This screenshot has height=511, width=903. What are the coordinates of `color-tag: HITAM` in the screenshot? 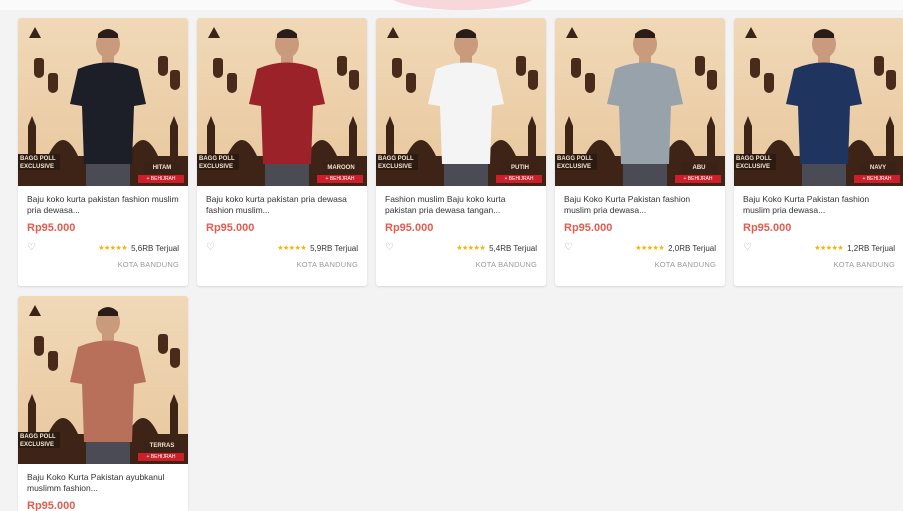 It's located at (162, 168).